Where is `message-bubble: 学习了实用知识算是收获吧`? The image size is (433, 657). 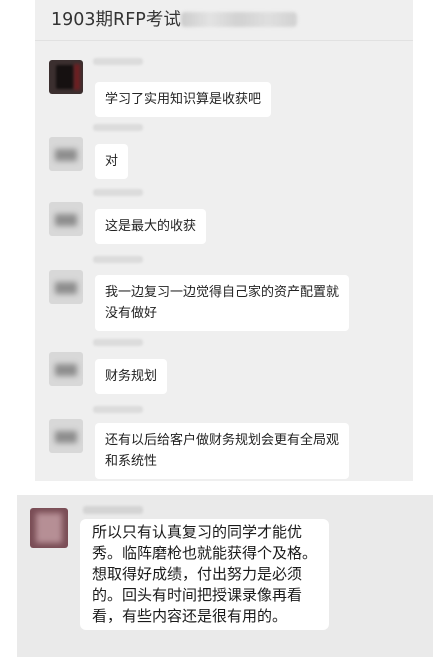 message-bubble: 学习了实用知识算是收获吧 is located at coordinates (183, 99).